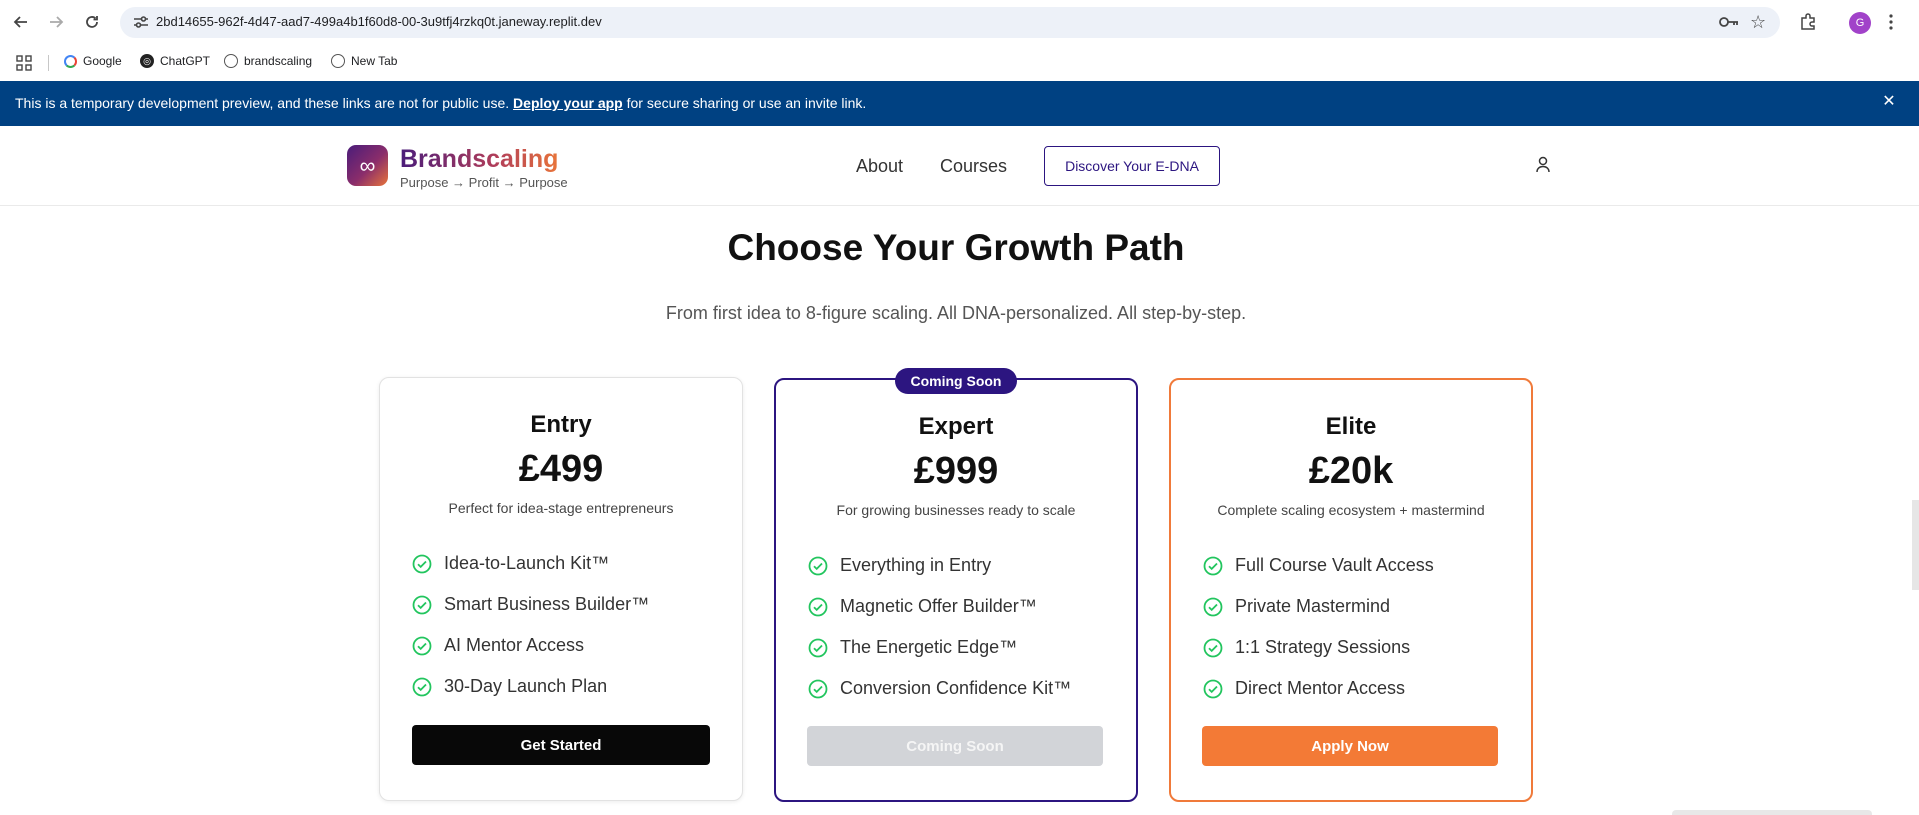  Describe the element at coordinates (514, 645) in the screenshot. I see `feature-label: AI Mentor Access` at that location.